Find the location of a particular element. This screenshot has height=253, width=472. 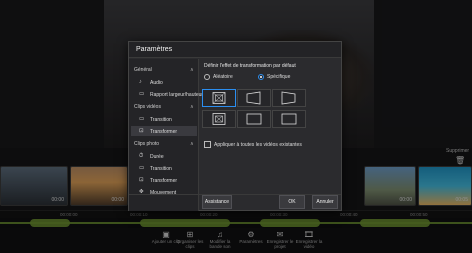

sidebar-item-video-transform: ⊡ Transformer is located at coordinates (164, 131).